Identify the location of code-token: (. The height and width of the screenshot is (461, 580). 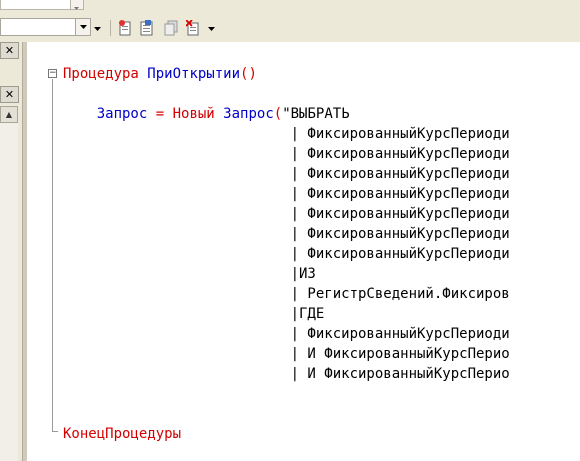
(278, 114).